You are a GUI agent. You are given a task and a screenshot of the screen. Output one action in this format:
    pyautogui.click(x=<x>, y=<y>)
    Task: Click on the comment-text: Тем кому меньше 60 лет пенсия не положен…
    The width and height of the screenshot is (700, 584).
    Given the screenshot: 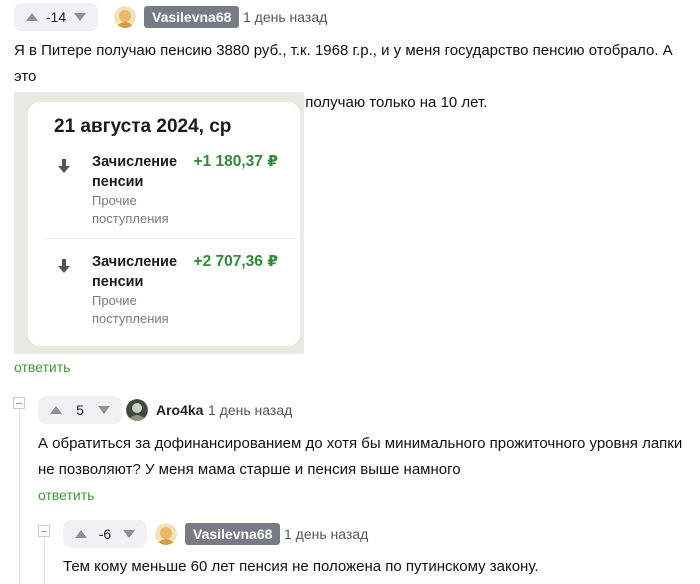 What is the action you would take?
    pyautogui.click(x=378, y=567)
    